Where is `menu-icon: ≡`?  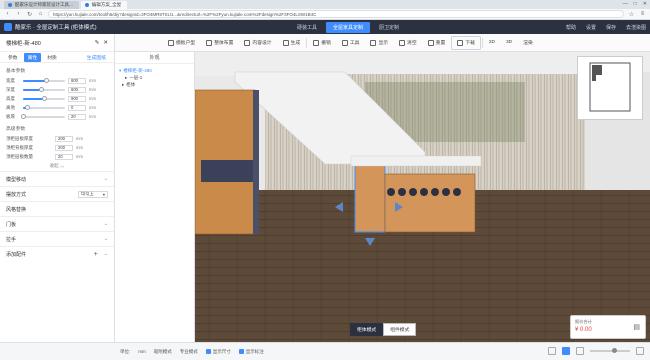 menu-icon: ≡ is located at coordinates (642, 14).